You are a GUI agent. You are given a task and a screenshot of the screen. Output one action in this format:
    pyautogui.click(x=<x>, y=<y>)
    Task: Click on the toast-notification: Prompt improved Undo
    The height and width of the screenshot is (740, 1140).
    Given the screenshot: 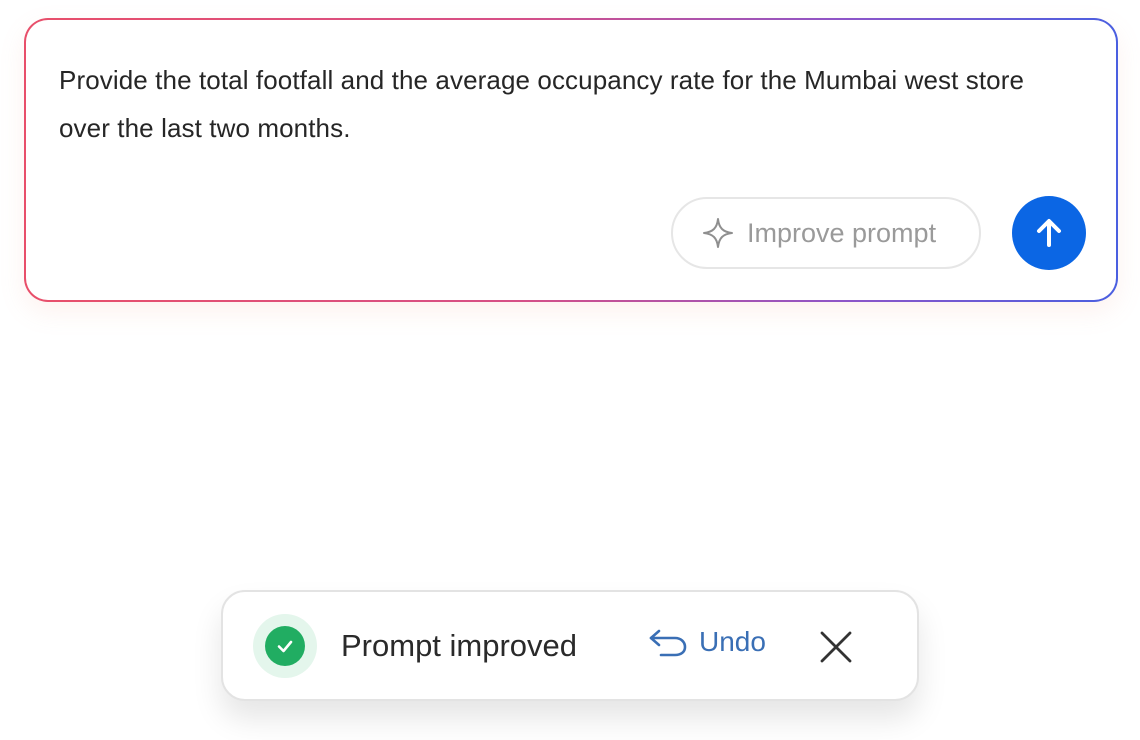 What is the action you would take?
    pyautogui.click(x=570, y=645)
    